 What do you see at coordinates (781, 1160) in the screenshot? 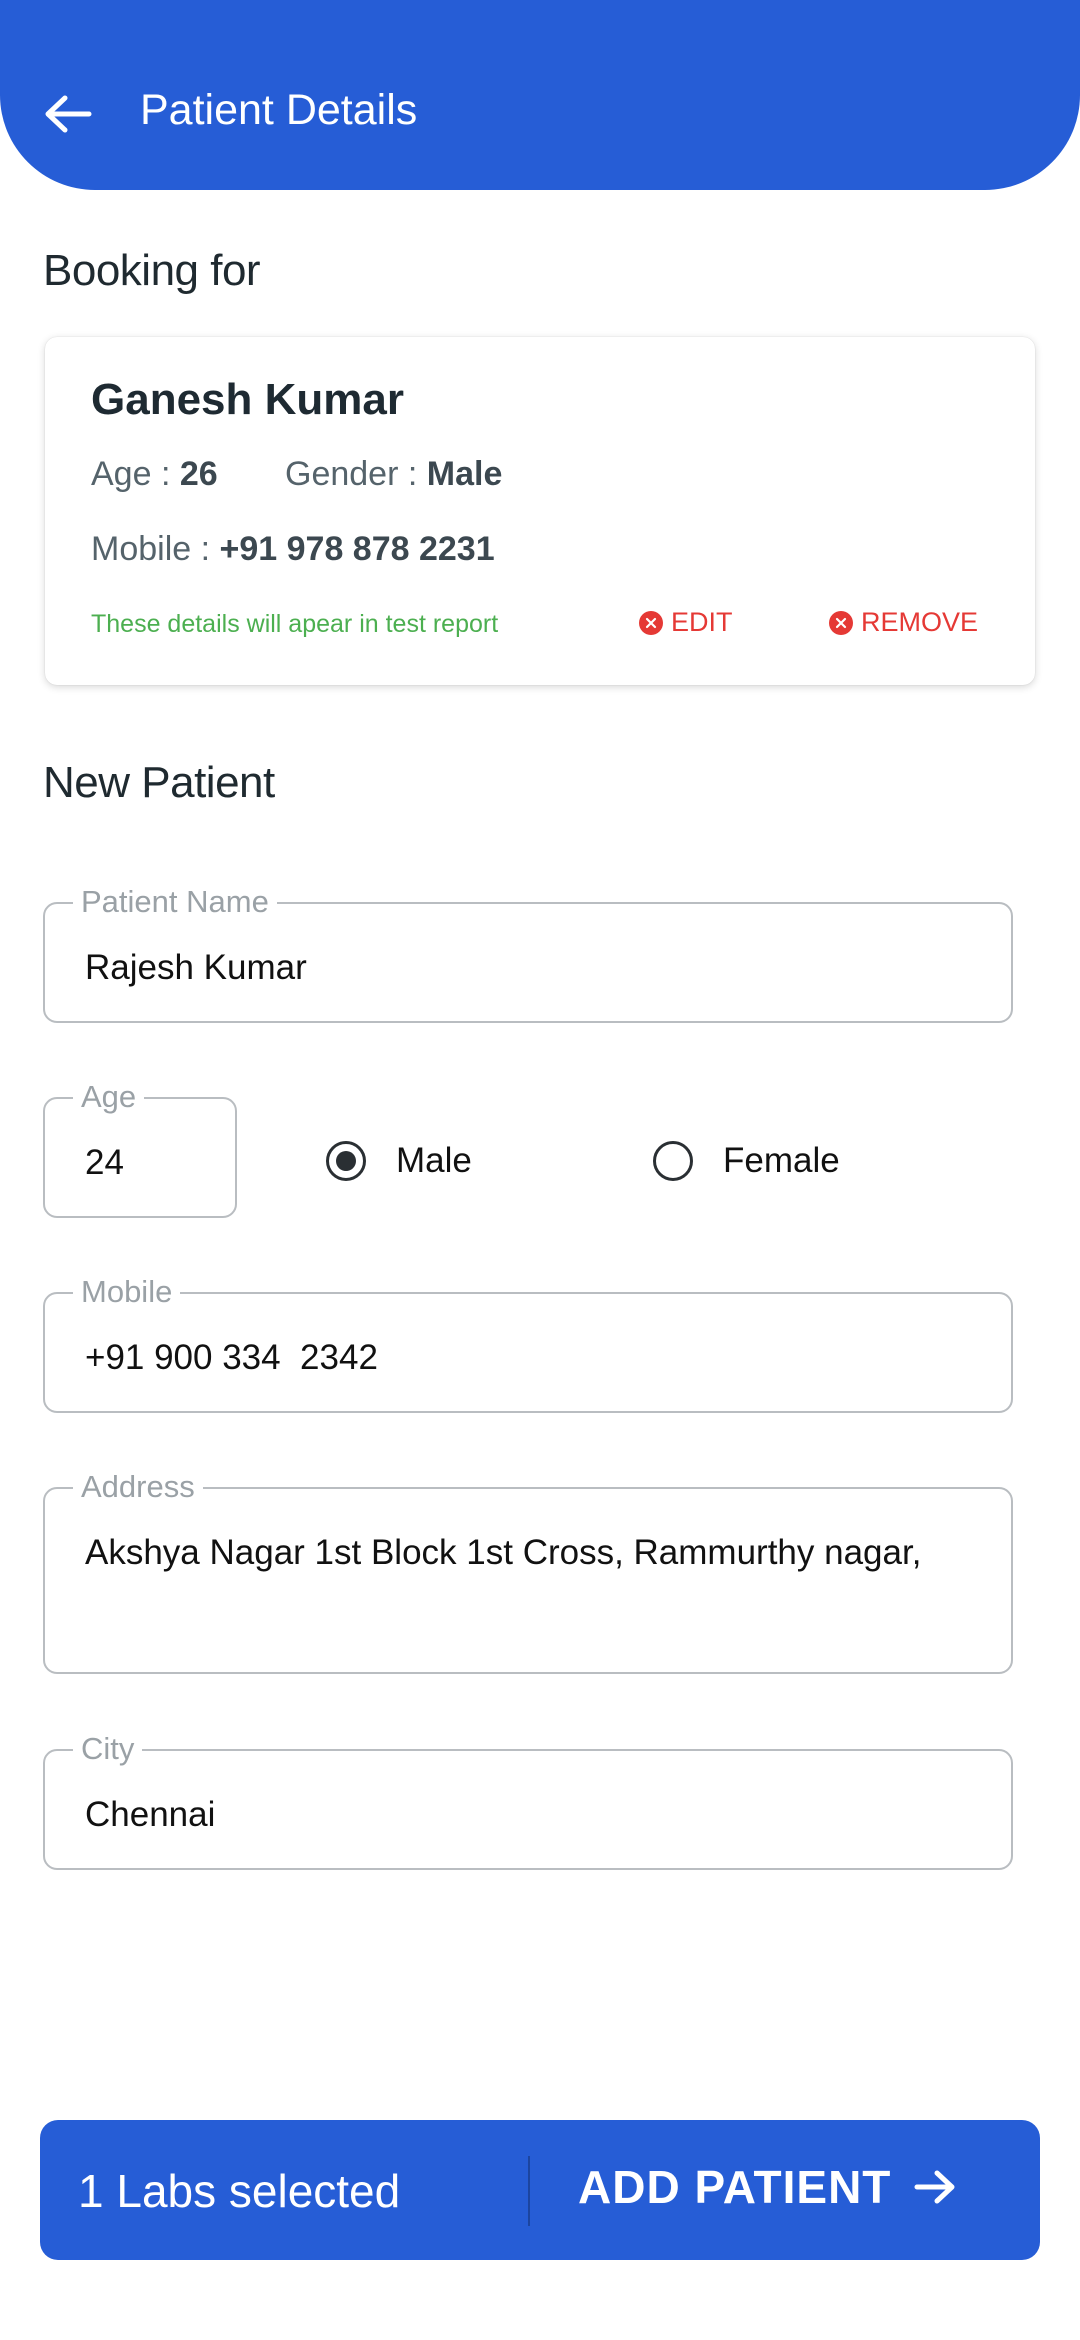
I see `gender-option-label: Female` at bounding box center [781, 1160].